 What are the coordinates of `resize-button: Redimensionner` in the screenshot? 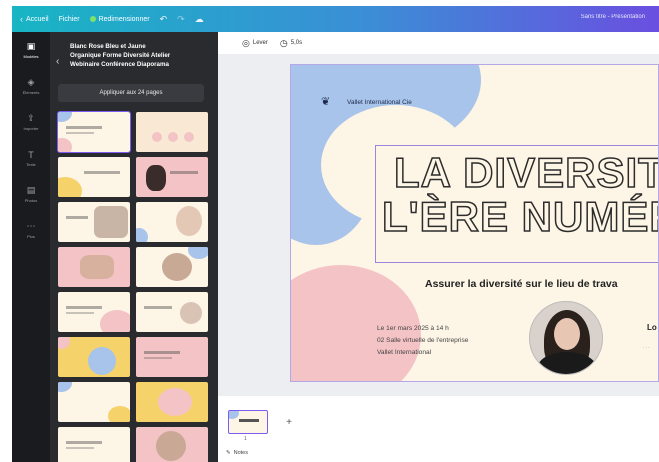 It's located at (119, 19).